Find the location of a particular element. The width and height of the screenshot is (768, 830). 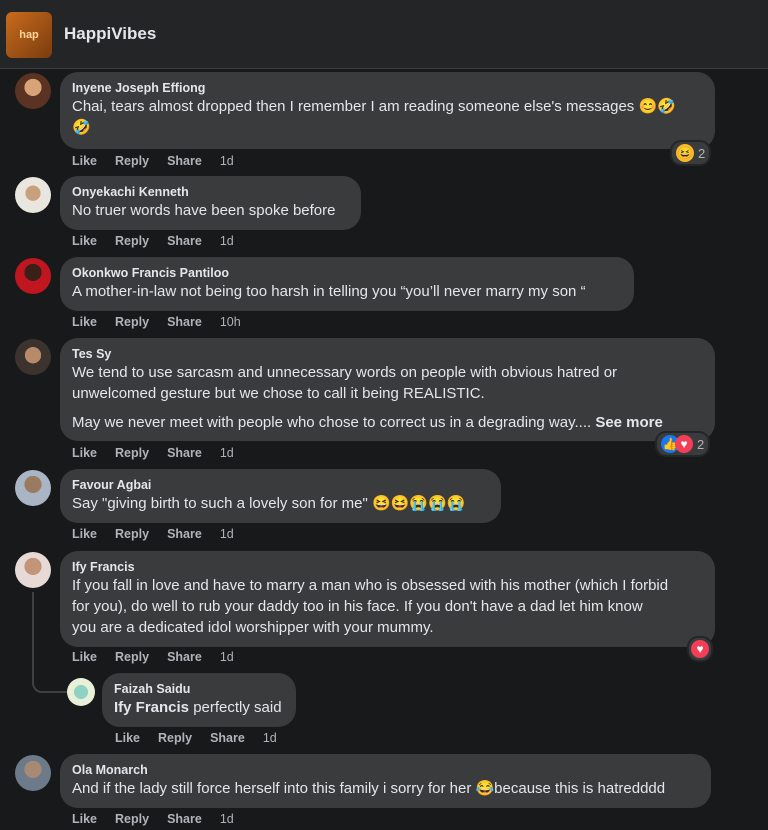

reply-bubble: Faizah Saidu Ify Francis perfectly said is located at coordinates (199, 700).